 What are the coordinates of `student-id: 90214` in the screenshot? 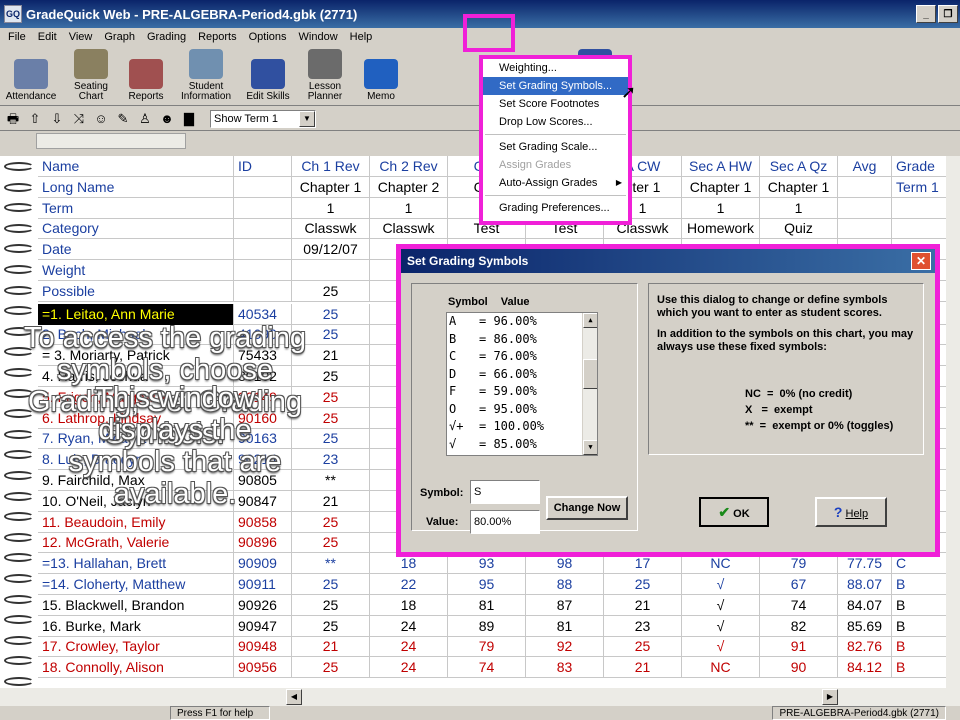 It's located at (263, 460).